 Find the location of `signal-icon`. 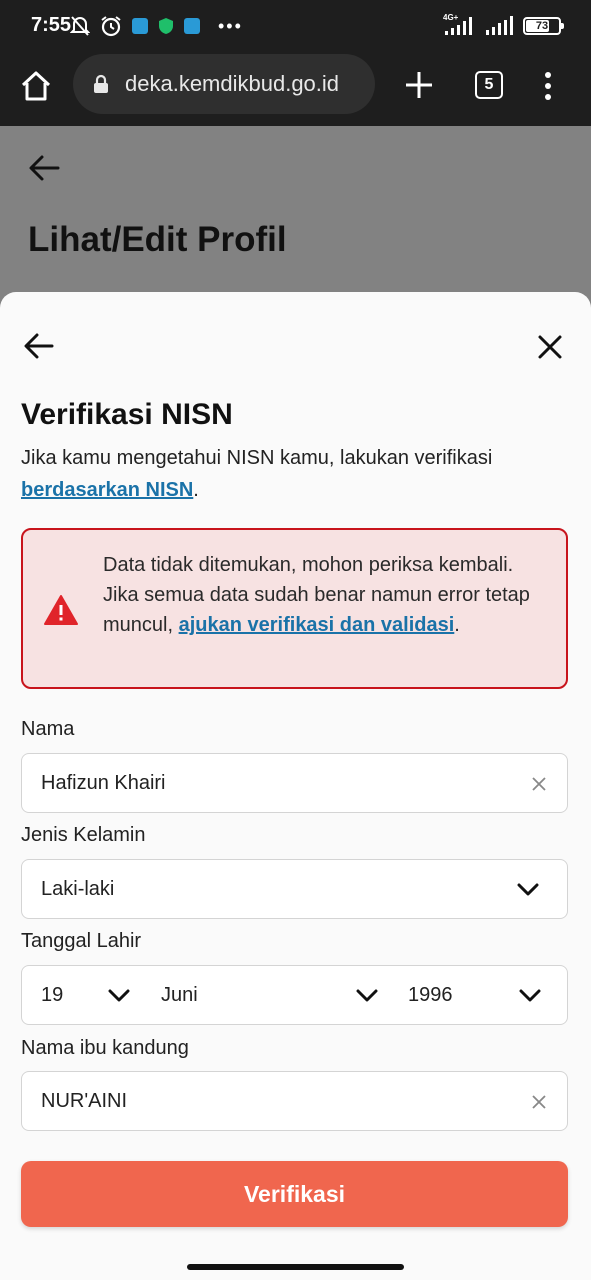

signal-icon is located at coordinates (499, 25).